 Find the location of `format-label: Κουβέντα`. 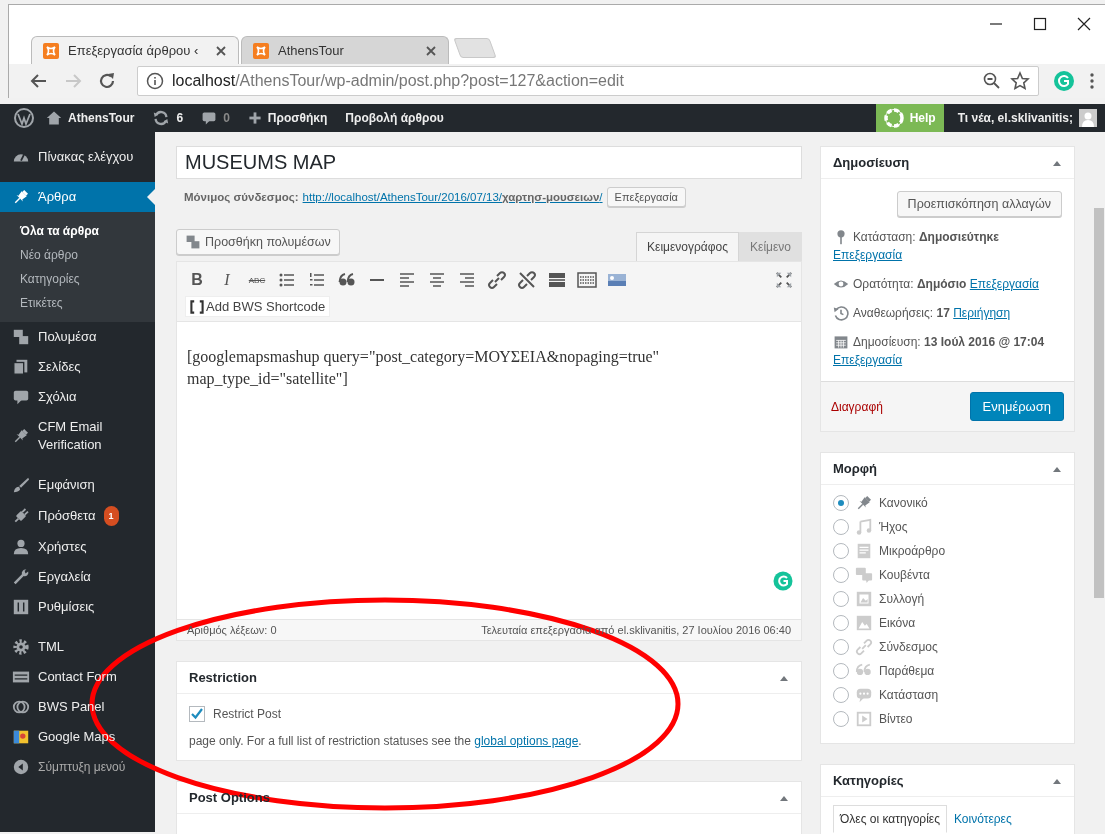

format-label: Κουβέντα is located at coordinates (904, 575).